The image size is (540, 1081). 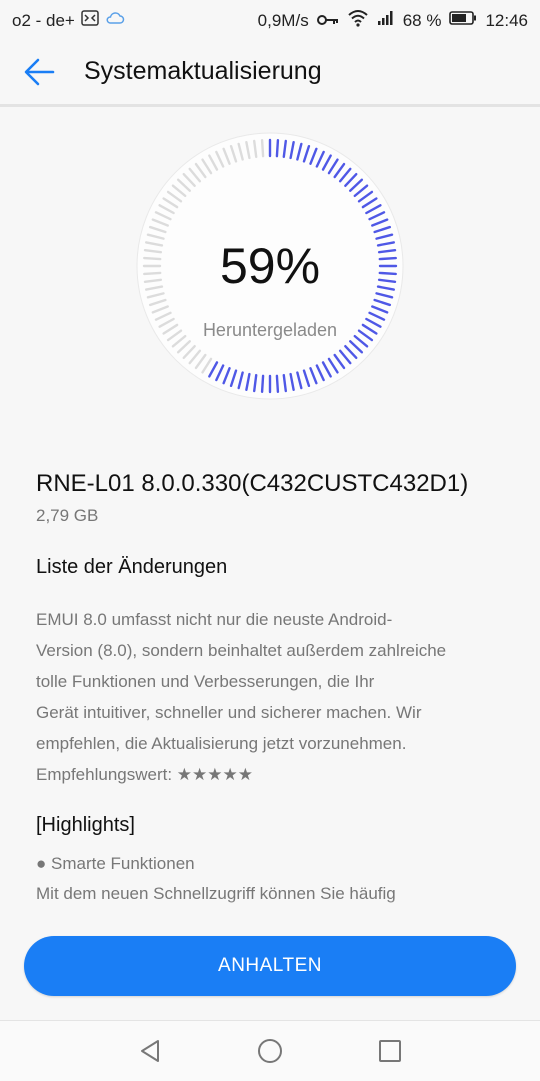 I want to click on scroll-fade, so click(x=270, y=913).